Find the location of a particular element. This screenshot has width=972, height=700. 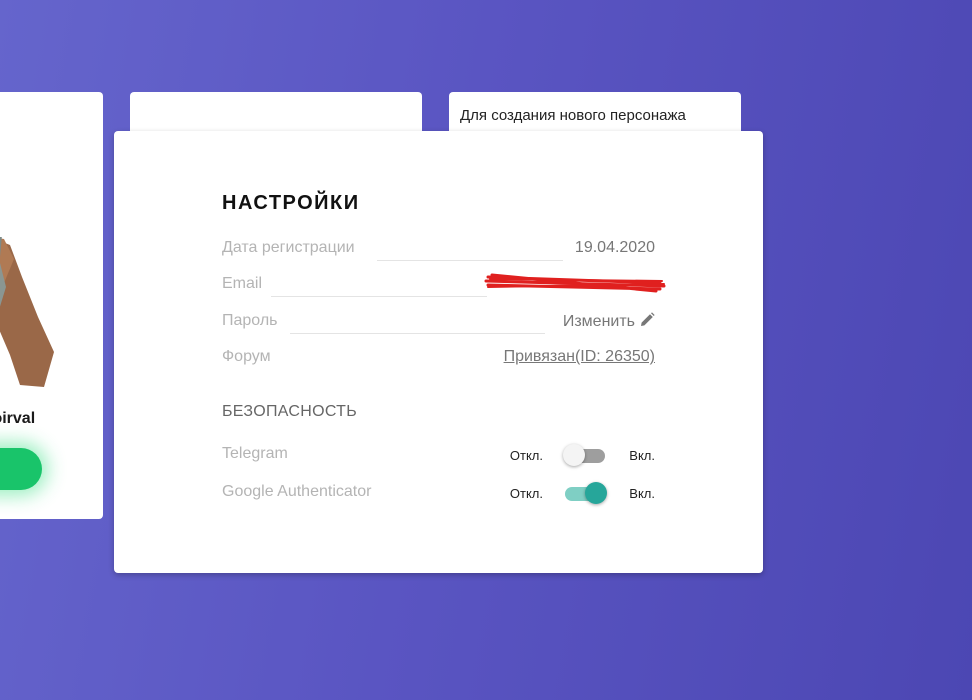

registration-date-row: Дата регистрации 19.04.2020 is located at coordinates (438, 250).